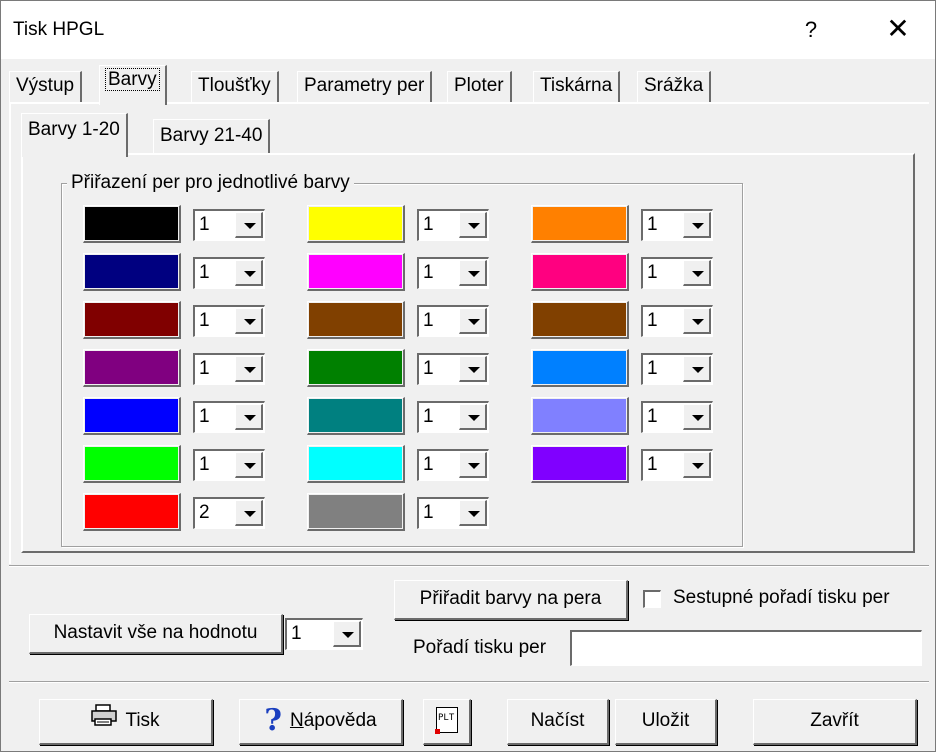 This screenshot has height=752, width=936. Describe the element at coordinates (365, 87) in the screenshot. I see `tab-parametry-per: Parametry per` at that location.